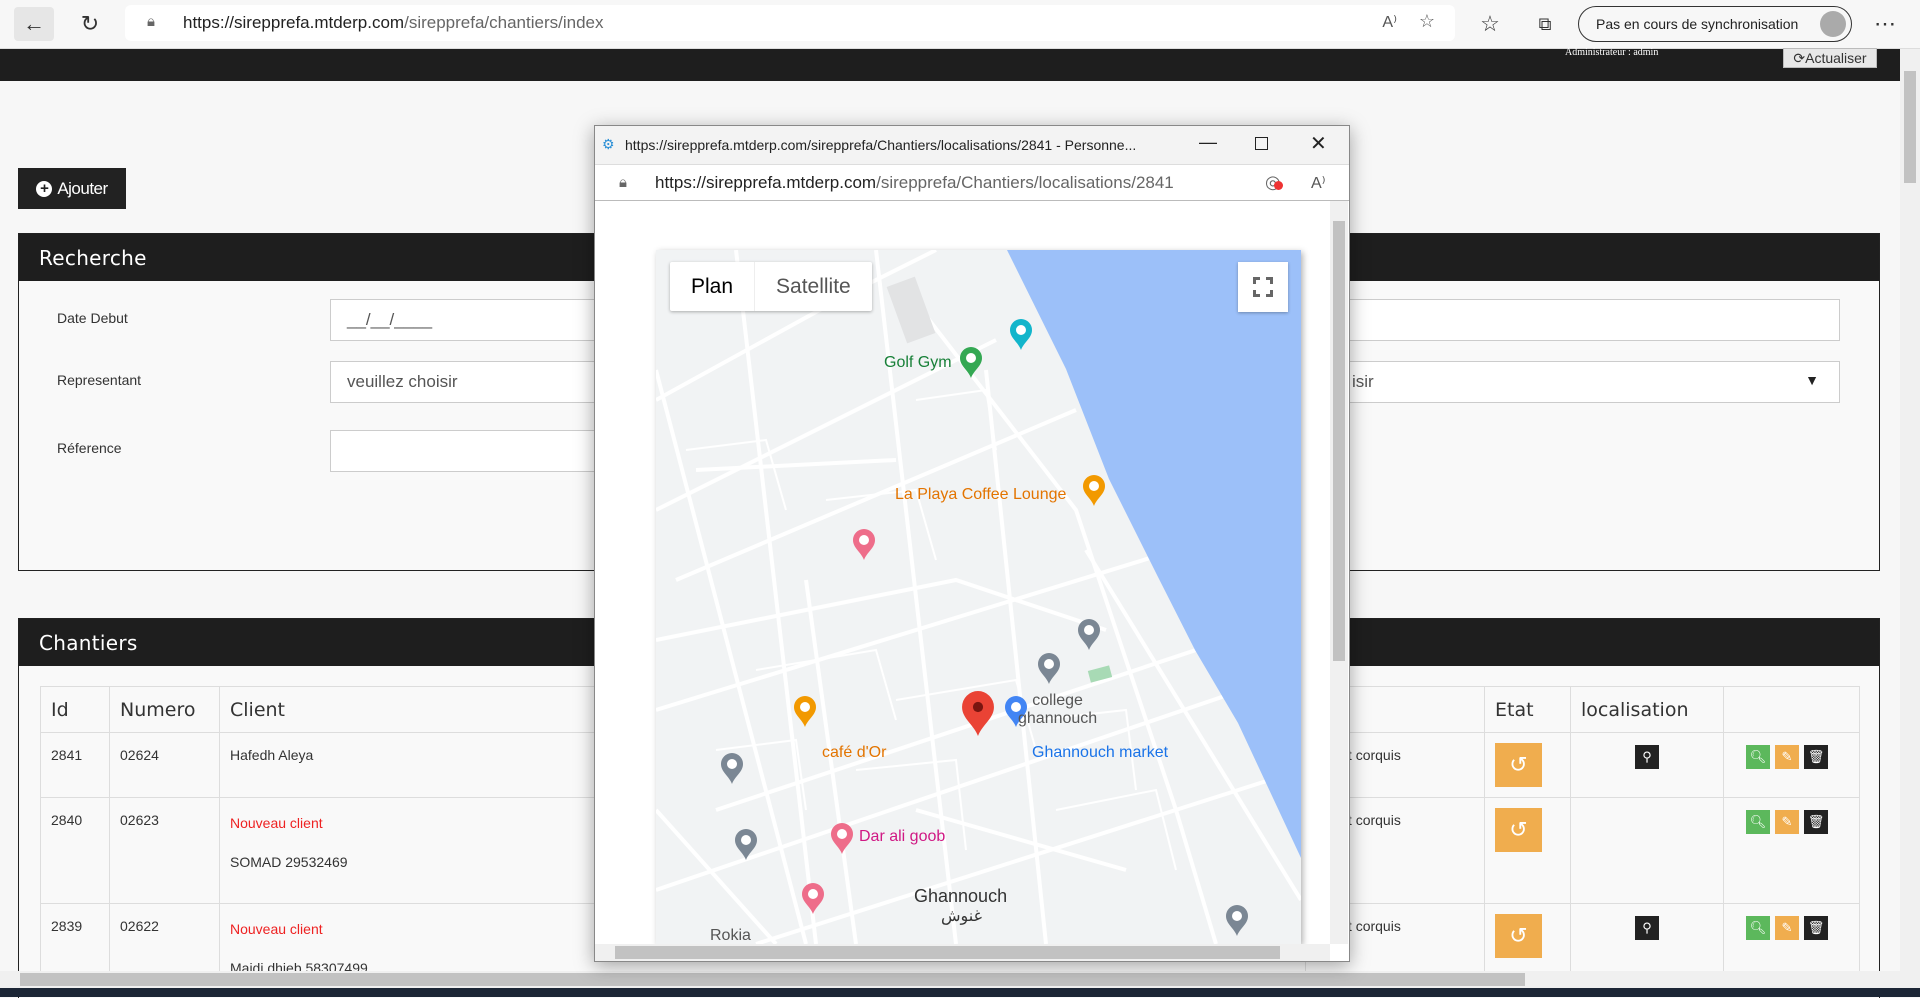 The width and height of the screenshot is (1920, 998). I want to click on golf-gym-pin-icon, so click(971, 362).